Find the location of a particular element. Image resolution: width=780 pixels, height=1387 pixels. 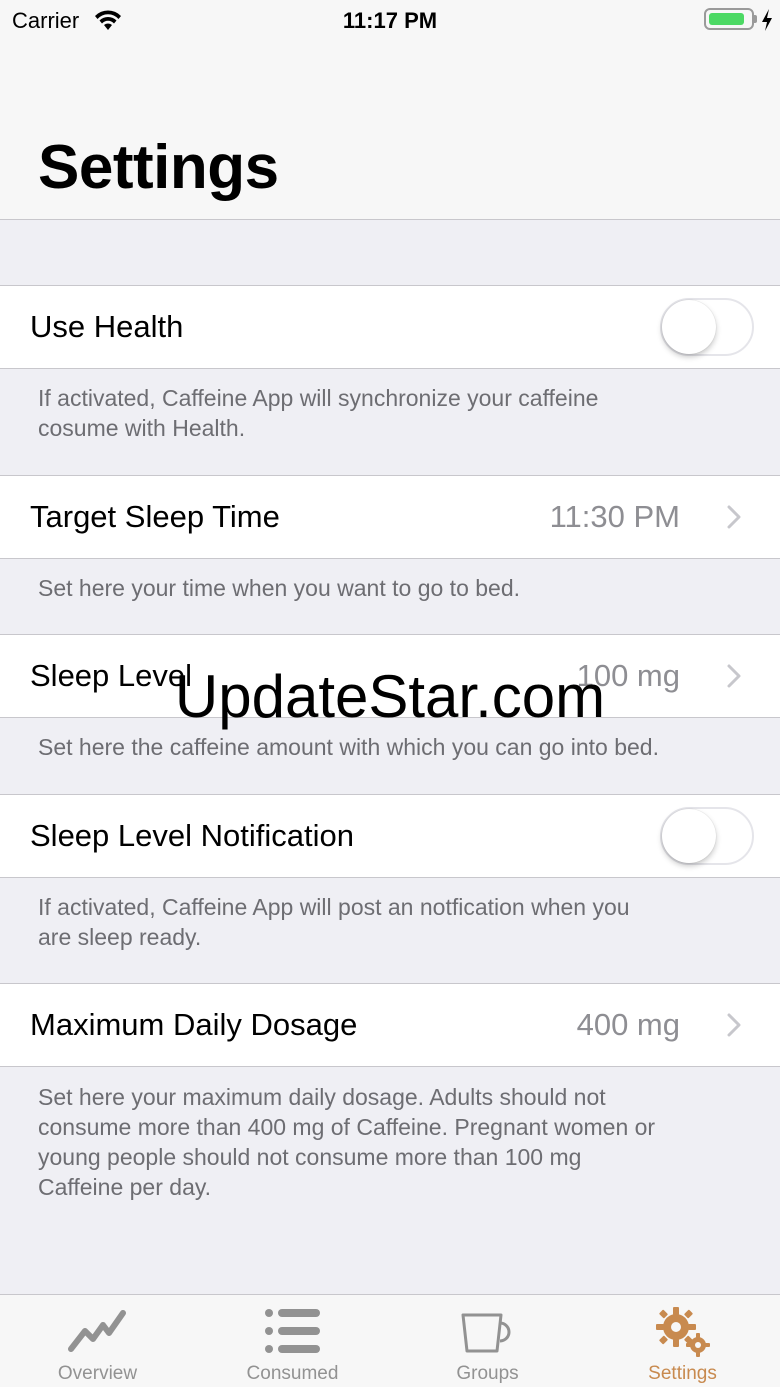

sleep-level-notification-row: Sleep Level Notification is located at coordinates (390, 836).